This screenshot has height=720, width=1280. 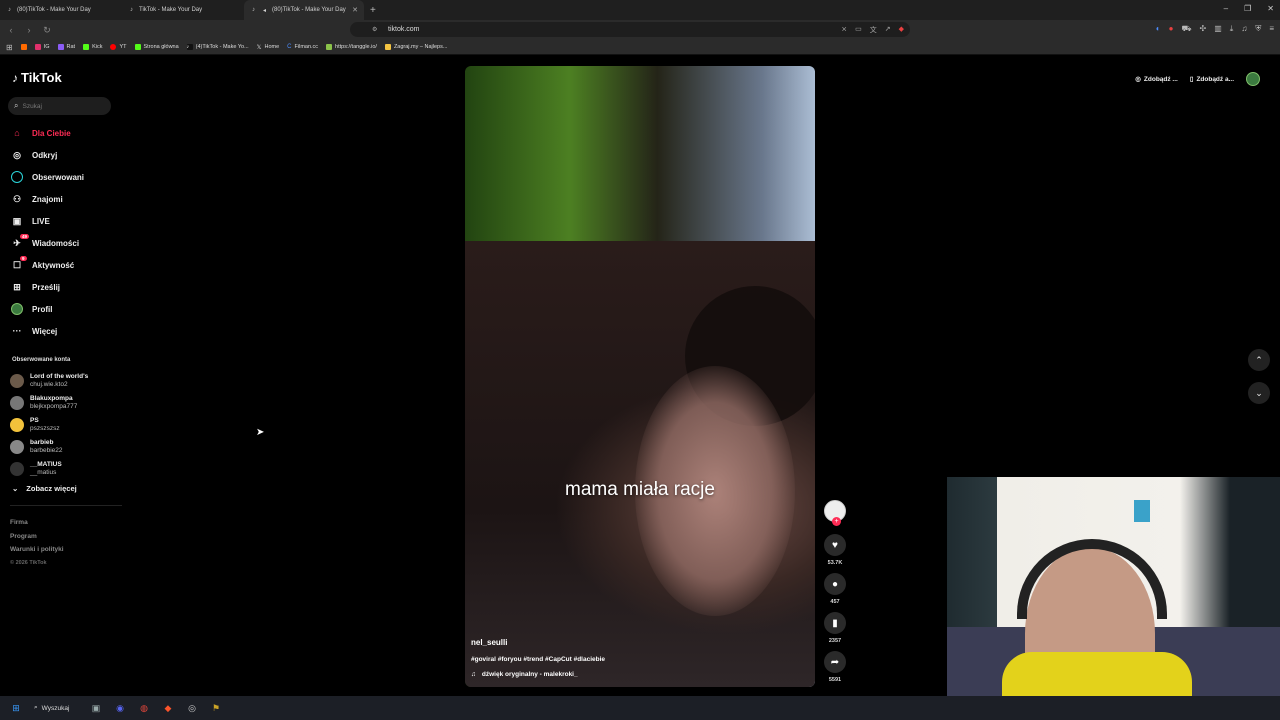 What do you see at coordinates (9, 47) in the screenshot?
I see `apps-grid-icon: ⊞` at bounding box center [9, 47].